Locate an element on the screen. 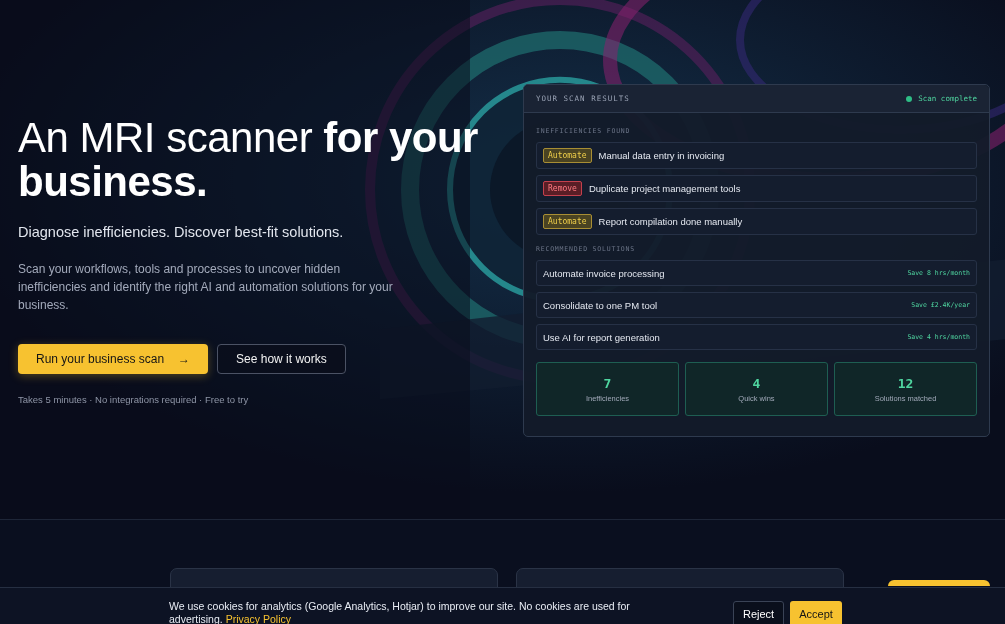  inefficiency-text: Manual data entry in invoicing is located at coordinates (661, 155).